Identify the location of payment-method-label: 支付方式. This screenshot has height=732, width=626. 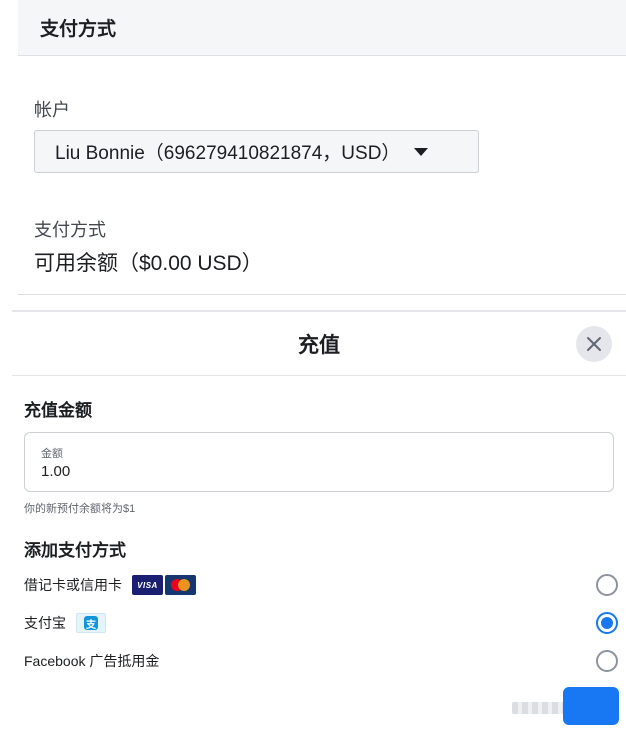
(70, 230).